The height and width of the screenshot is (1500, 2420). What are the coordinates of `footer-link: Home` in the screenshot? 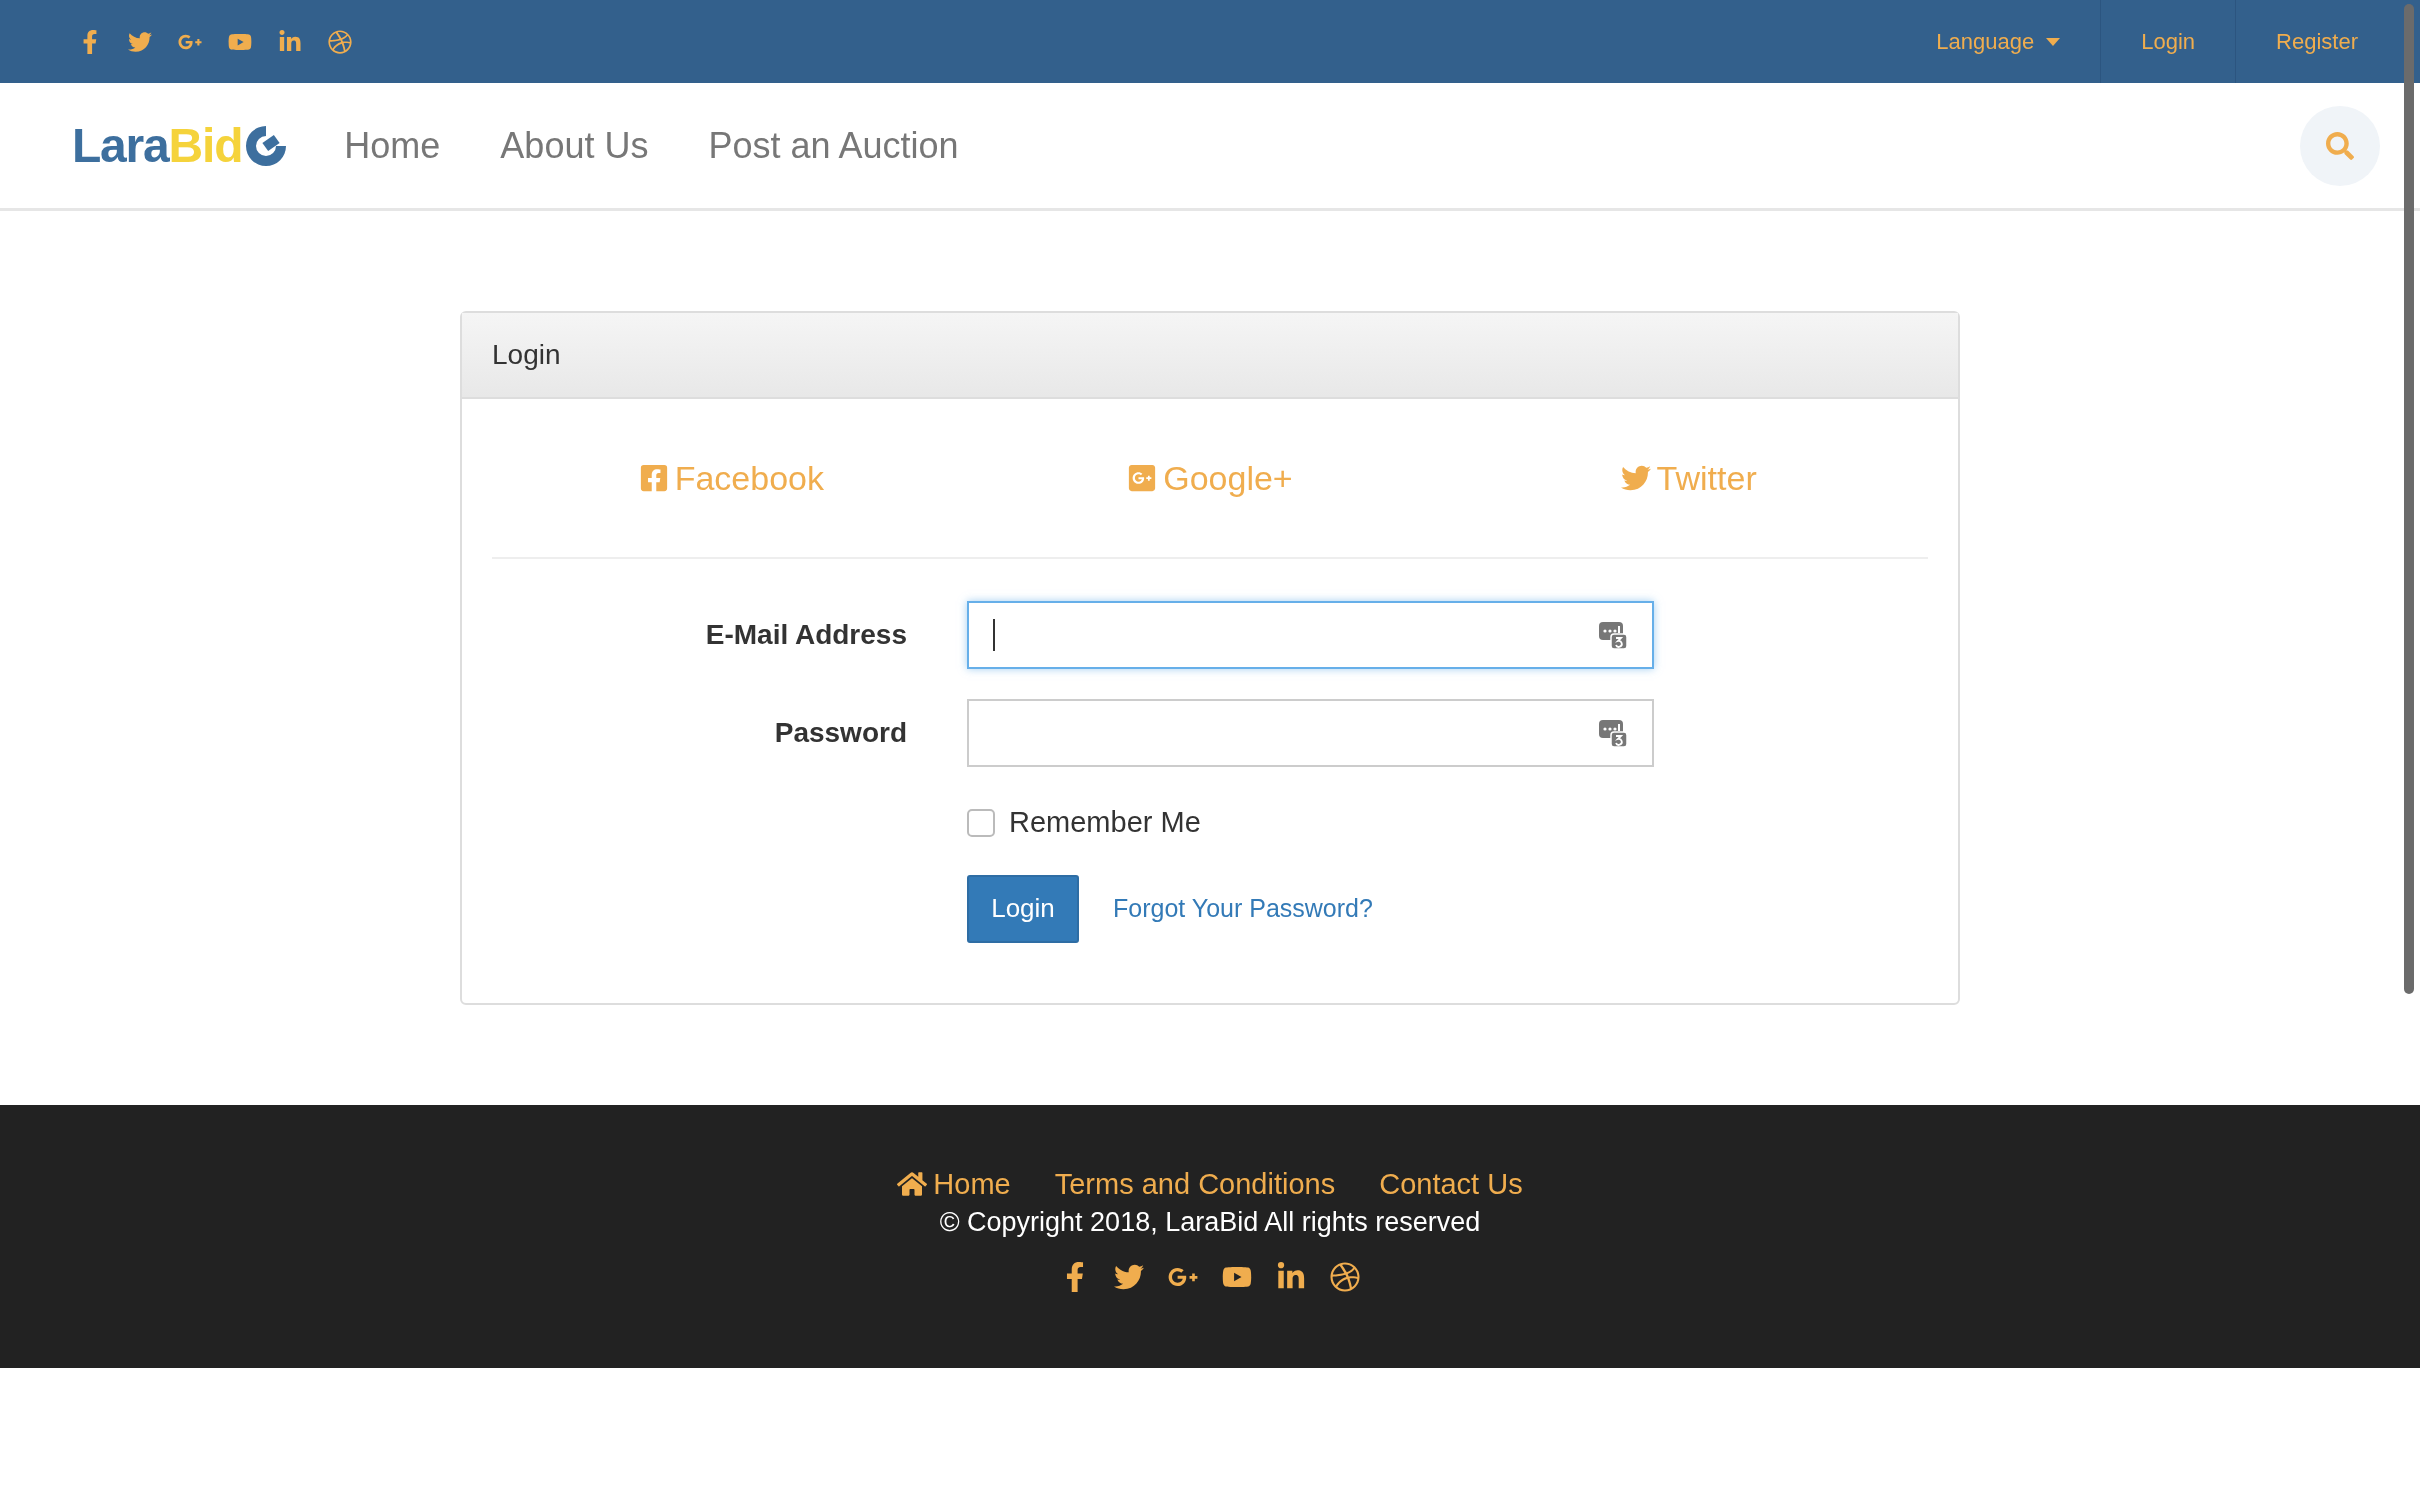 It's located at (954, 1184).